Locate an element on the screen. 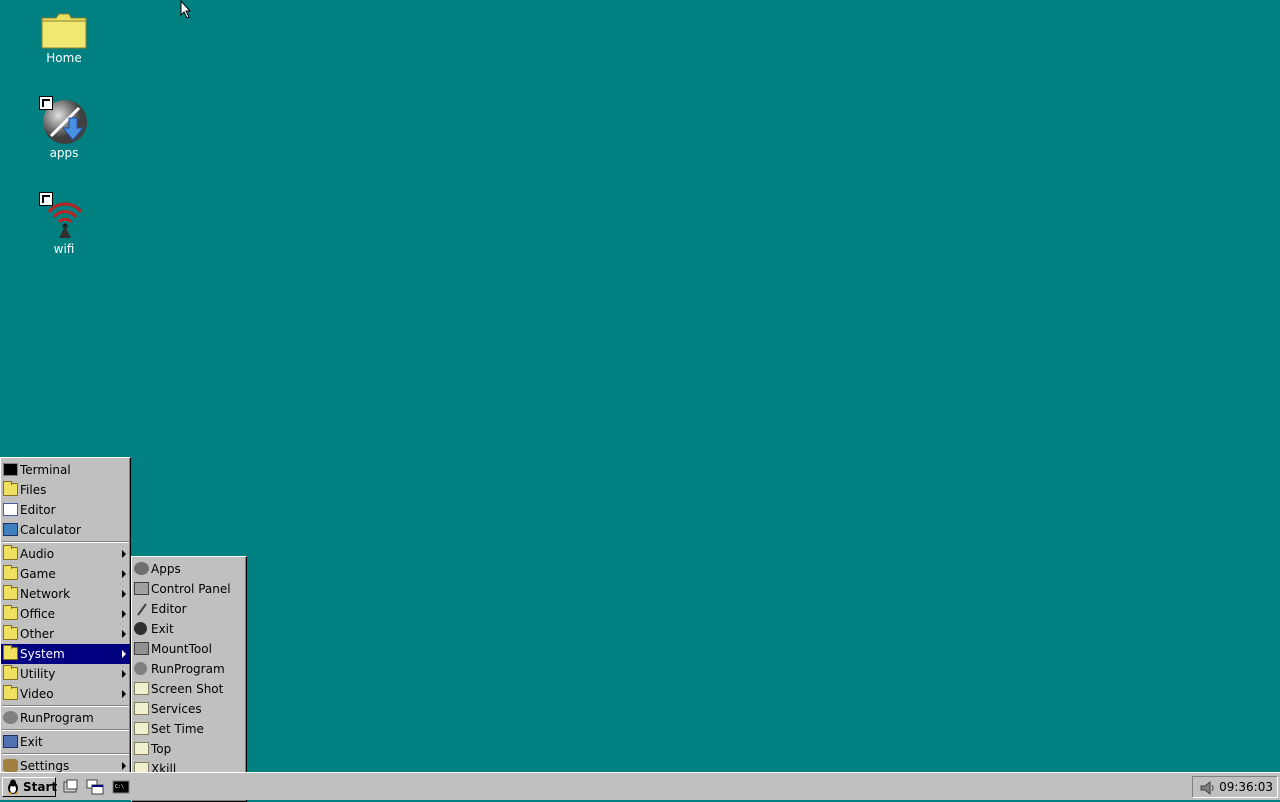 This screenshot has height=802, width=1280. menu-item-editor: Editor is located at coordinates (65, 510).